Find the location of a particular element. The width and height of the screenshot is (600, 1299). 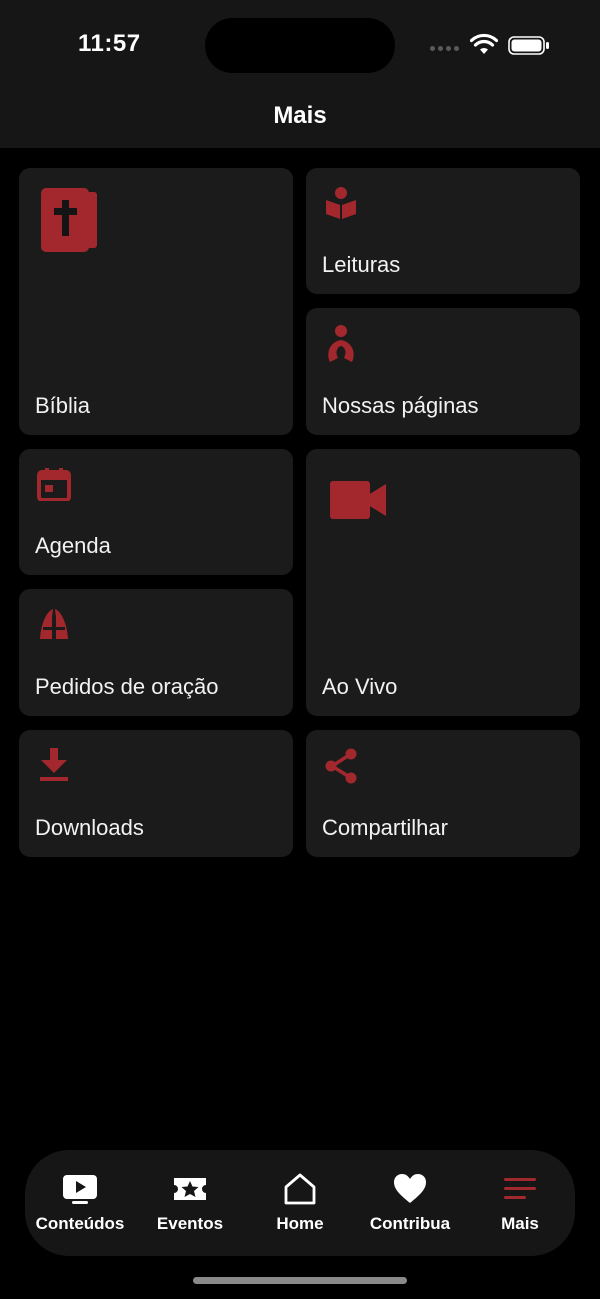

battery-icon is located at coordinates (528, 45).